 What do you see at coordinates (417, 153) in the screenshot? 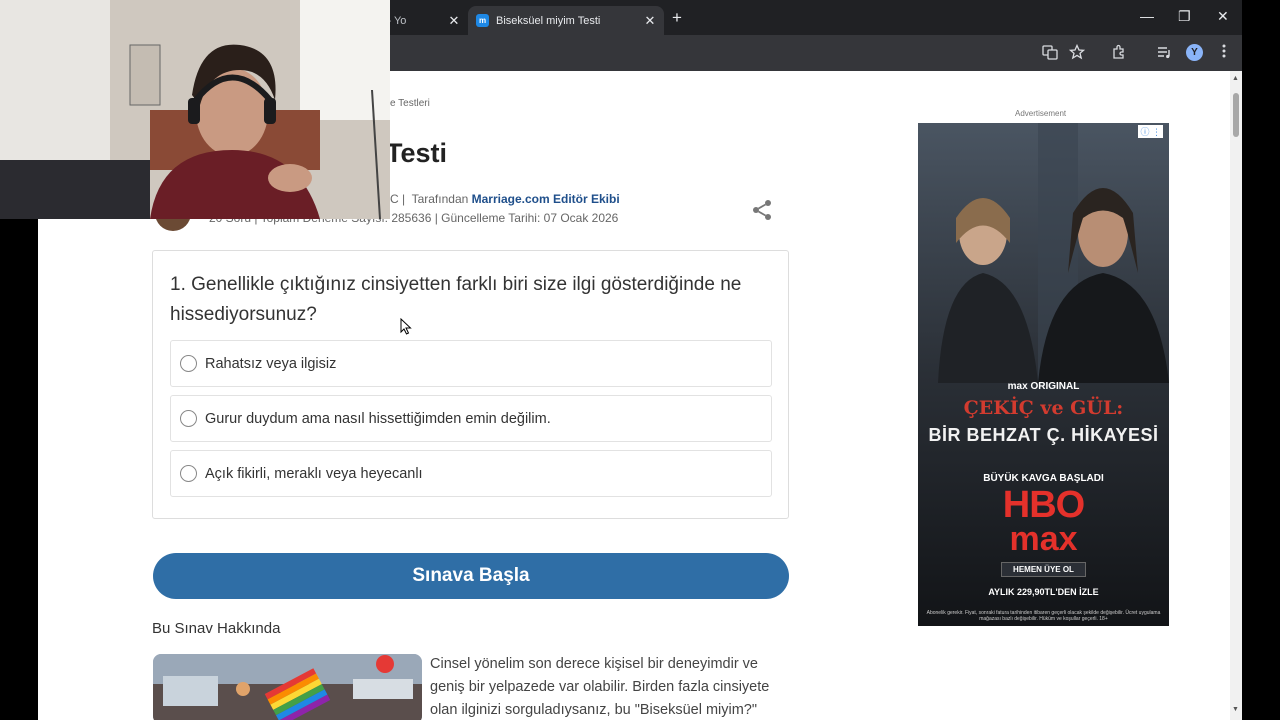
I see `page-title: Testi` at bounding box center [417, 153].